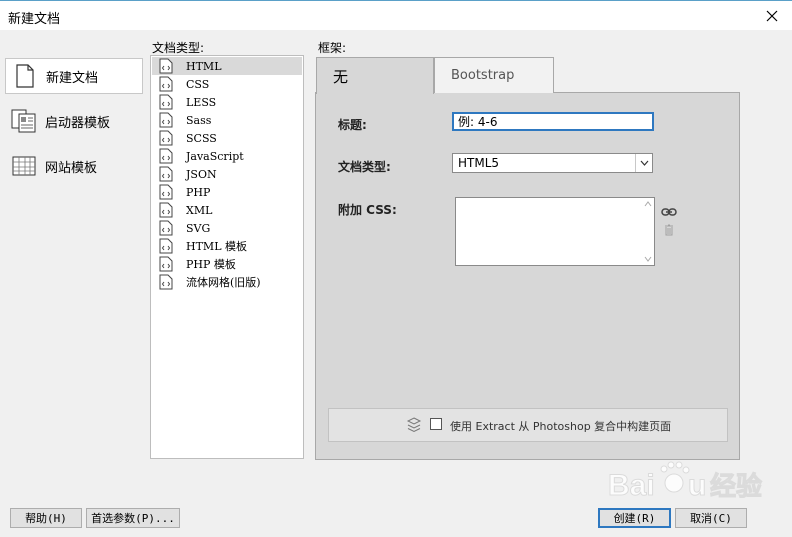  I want to click on framework-section-label: 框架:, so click(332, 48).